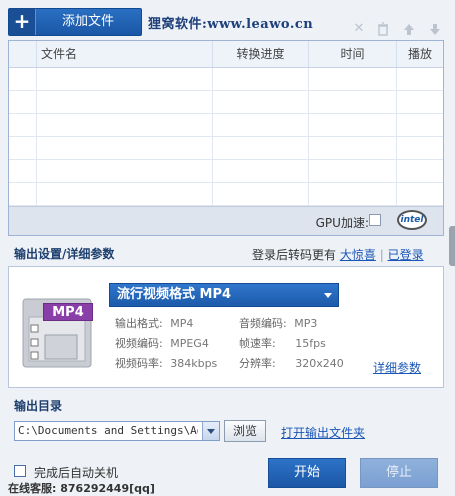 This screenshot has width=455, height=496. What do you see at coordinates (359, 29) in the screenshot?
I see `close-icon: ✕` at bounding box center [359, 29].